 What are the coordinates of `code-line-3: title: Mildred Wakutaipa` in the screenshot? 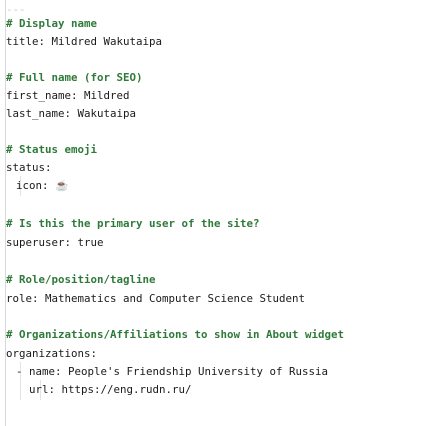 It's located at (84, 41).